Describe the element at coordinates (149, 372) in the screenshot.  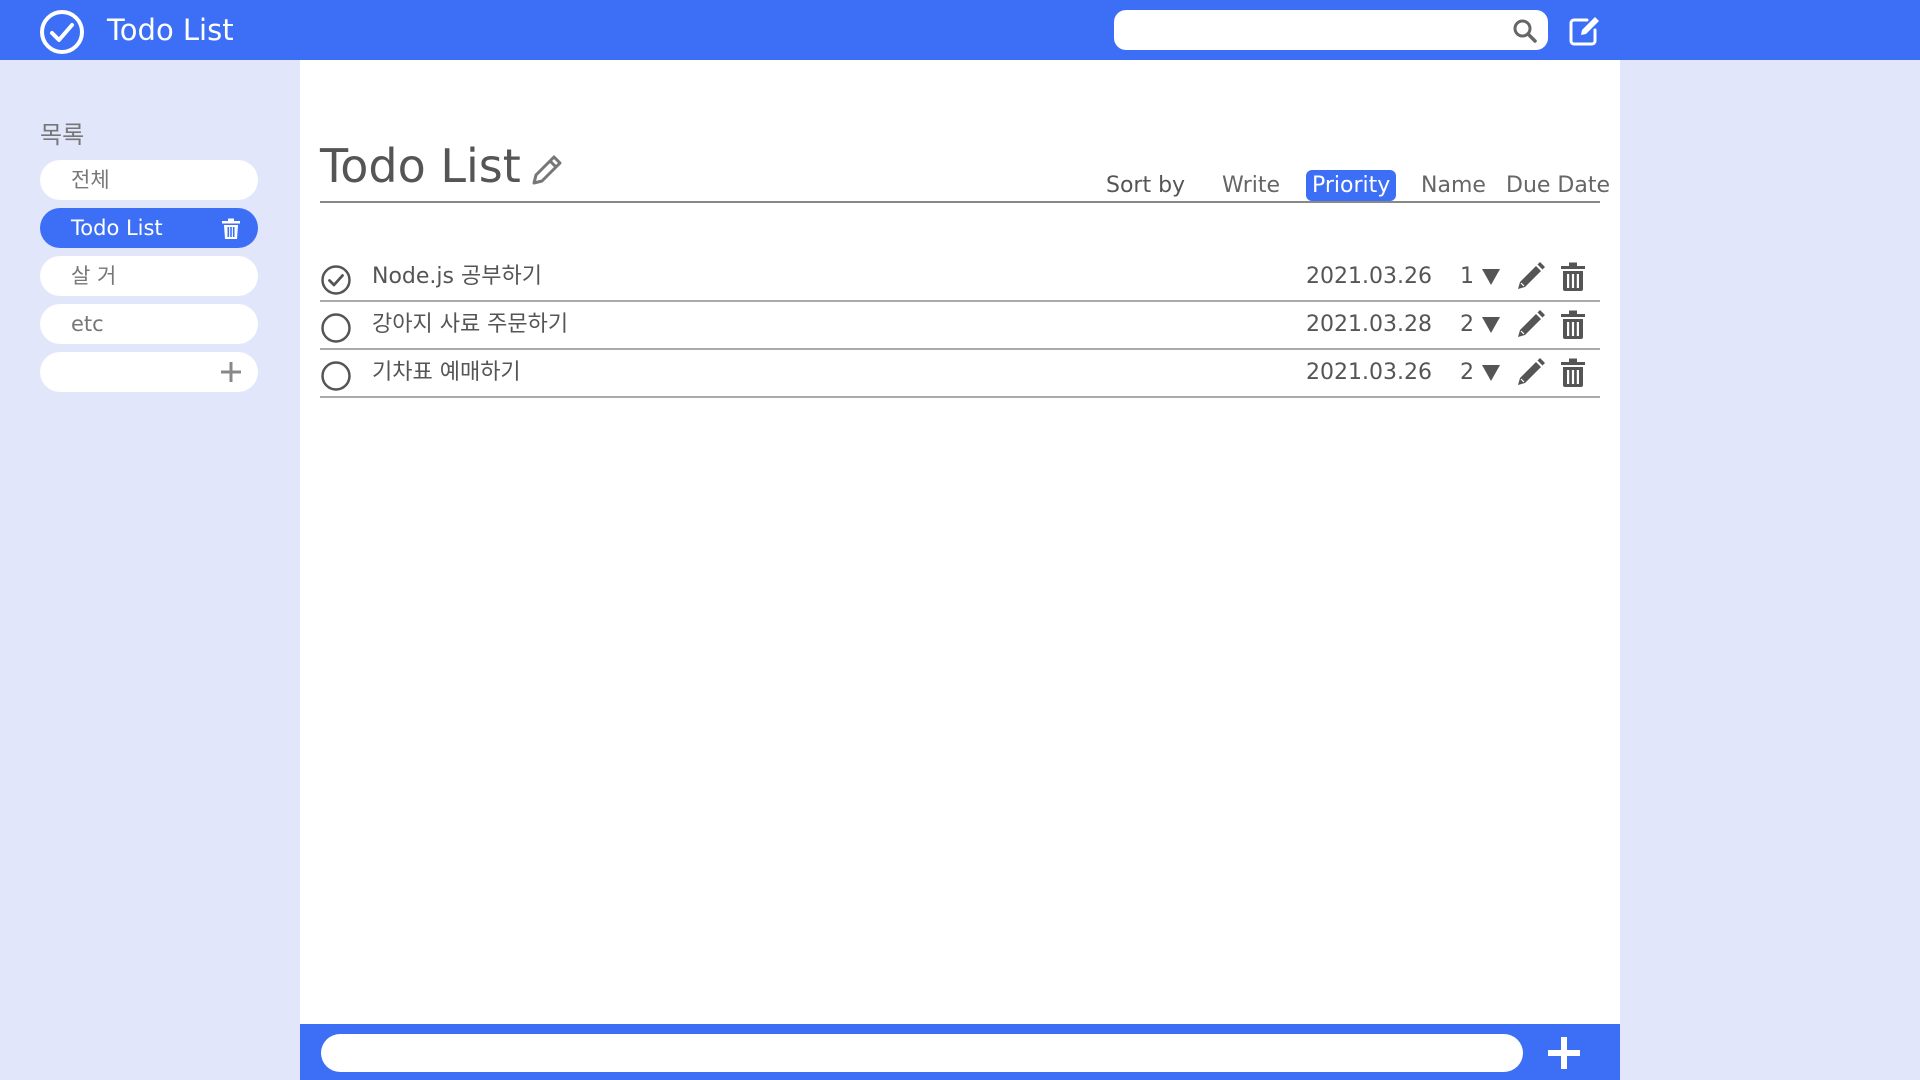
I see `add-list-button` at that location.